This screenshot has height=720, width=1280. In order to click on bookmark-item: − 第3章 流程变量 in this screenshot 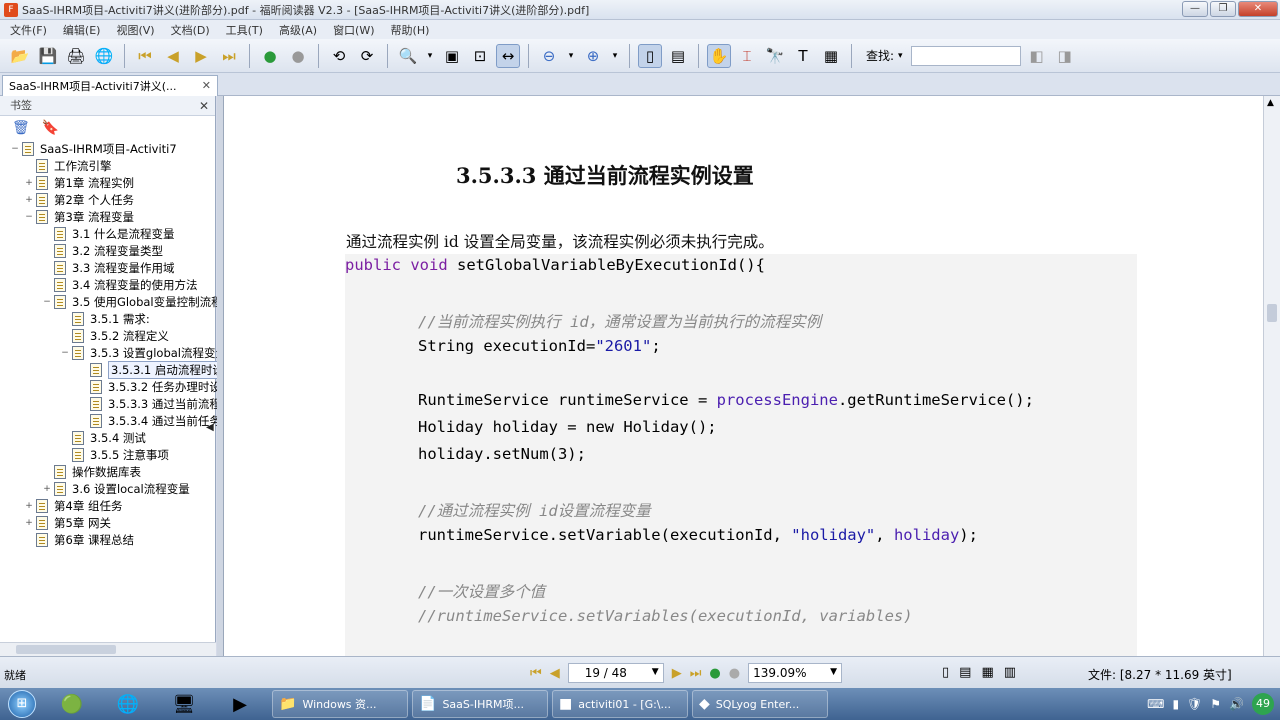, I will do `click(79, 216)`.